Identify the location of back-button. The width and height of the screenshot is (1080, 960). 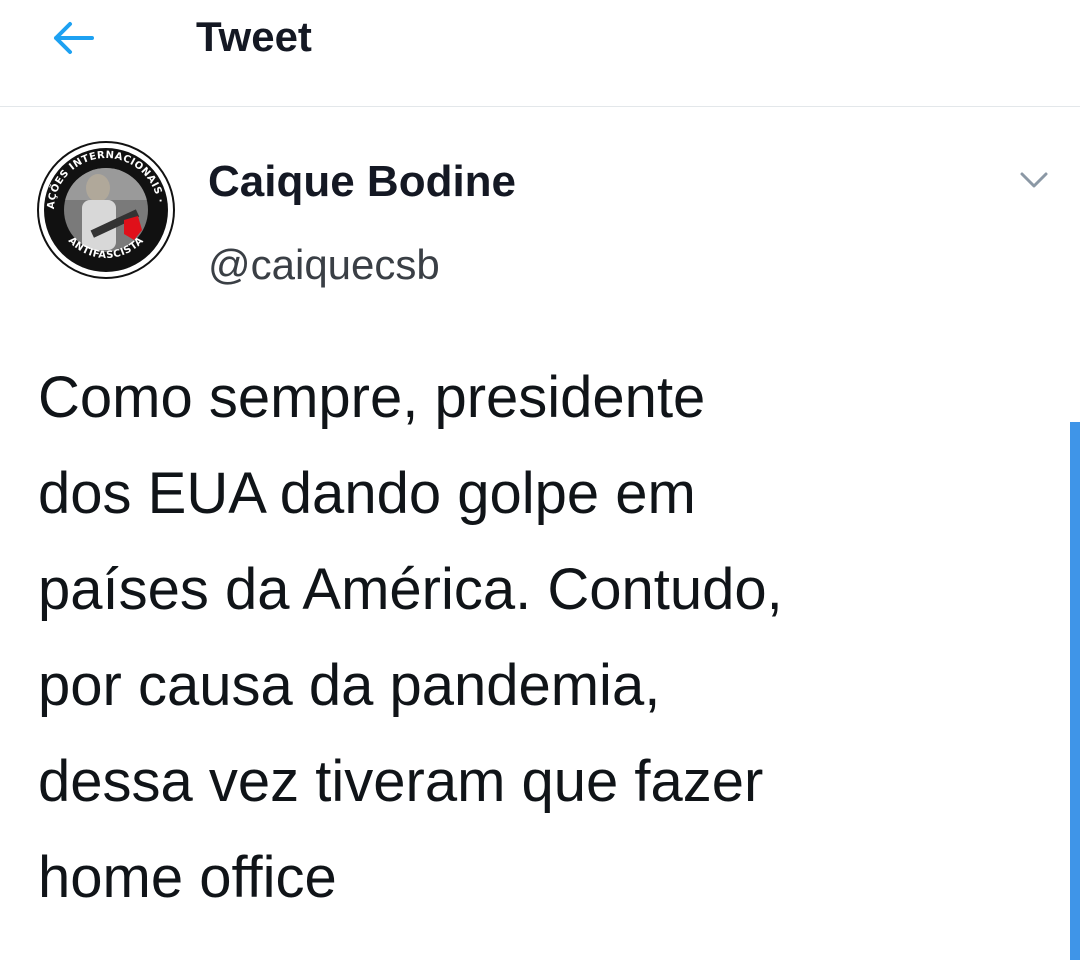
(72, 38).